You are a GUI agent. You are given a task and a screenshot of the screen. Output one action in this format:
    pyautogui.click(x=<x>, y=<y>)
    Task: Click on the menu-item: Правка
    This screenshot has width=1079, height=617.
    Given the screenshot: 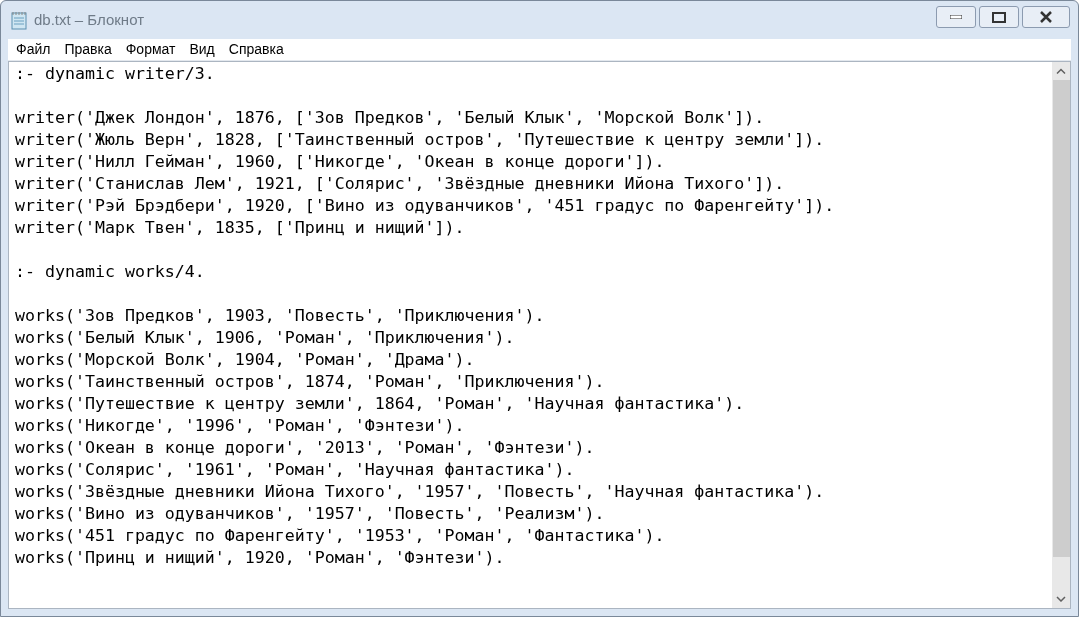 What is the action you would take?
    pyautogui.click(x=88, y=49)
    